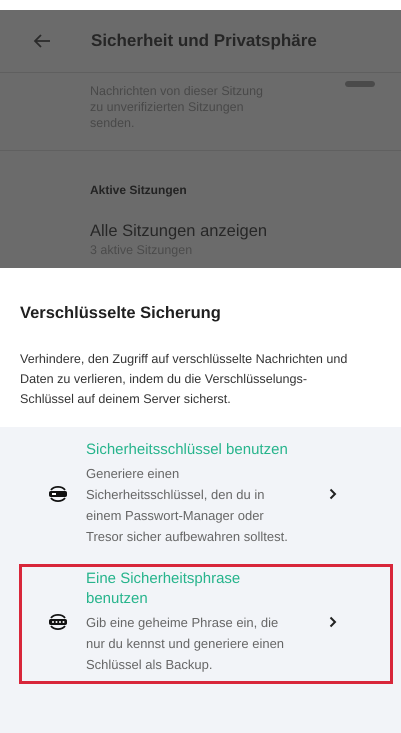 Image resolution: width=401 pixels, height=733 pixels. Describe the element at coordinates (184, 379) in the screenshot. I see `sheet-description: Verhindere, den Zugriff auf verschlüsselte Nachrichten und Daten zu verlieren, indem du die Verschlüsselungs-Schlüssel auf deinem Server sicherst.` at that location.